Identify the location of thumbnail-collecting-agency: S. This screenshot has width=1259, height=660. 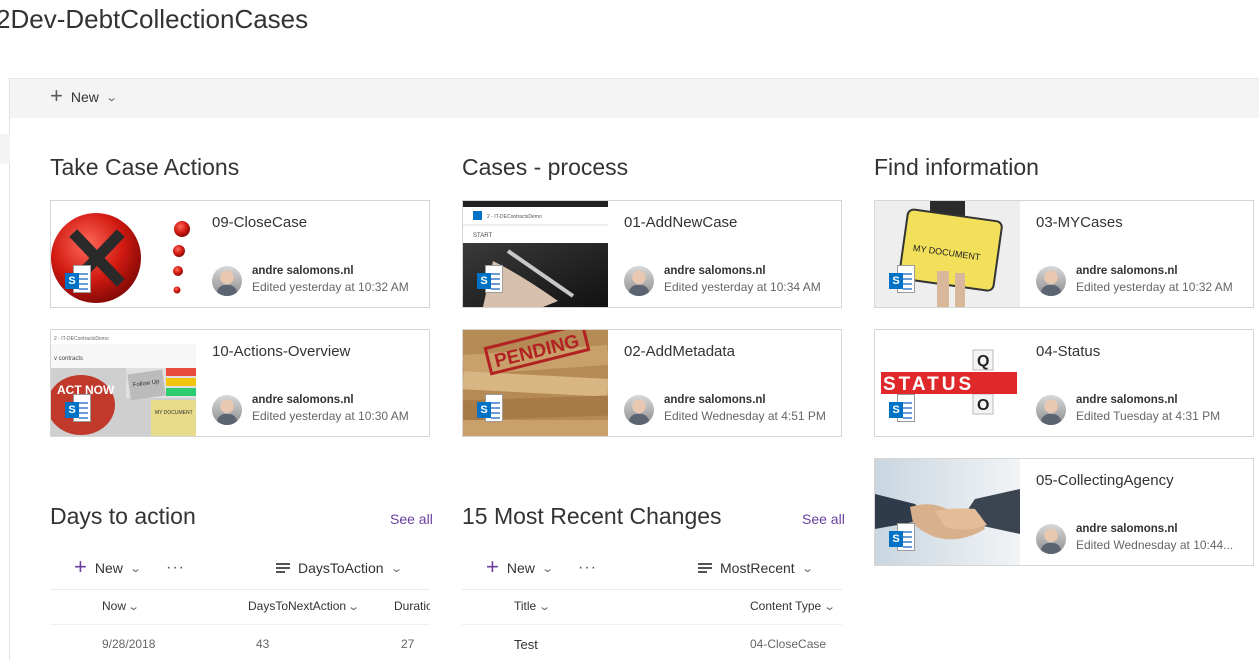
(947, 512).